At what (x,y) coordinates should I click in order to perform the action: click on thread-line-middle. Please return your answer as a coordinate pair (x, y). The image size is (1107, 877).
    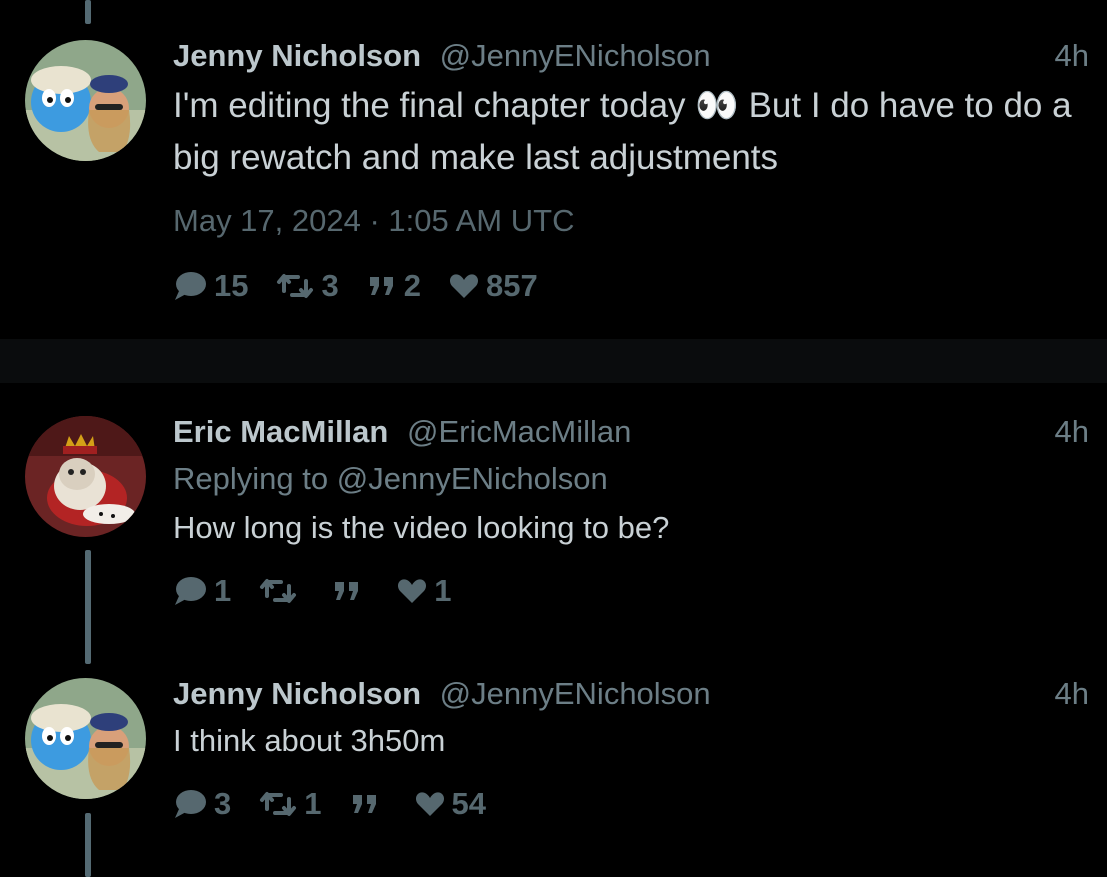
    Looking at the image, I should click on (88, 607).